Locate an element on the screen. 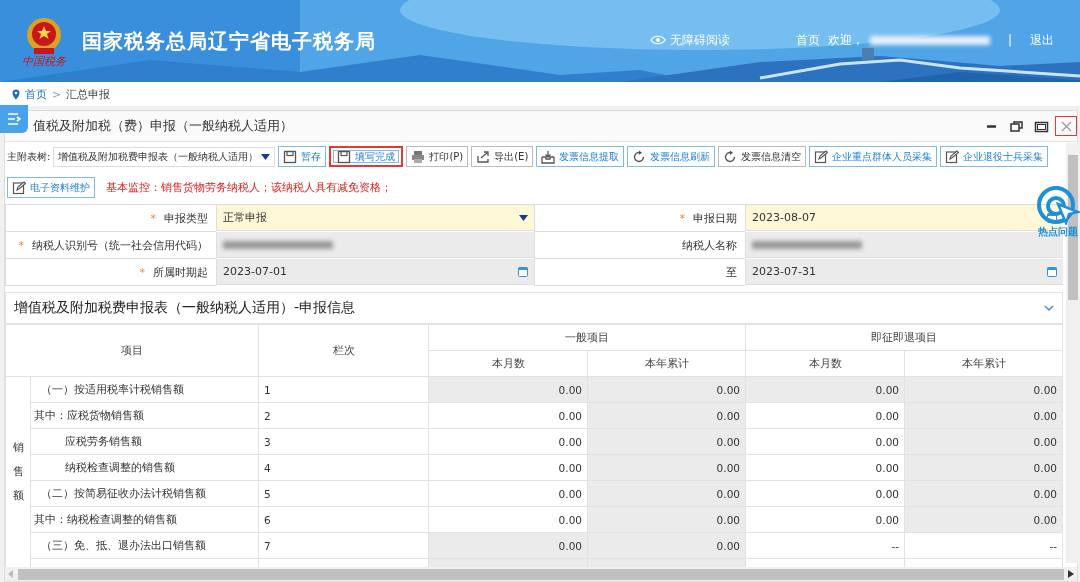  export-icon is located at coordinates (483, 156).